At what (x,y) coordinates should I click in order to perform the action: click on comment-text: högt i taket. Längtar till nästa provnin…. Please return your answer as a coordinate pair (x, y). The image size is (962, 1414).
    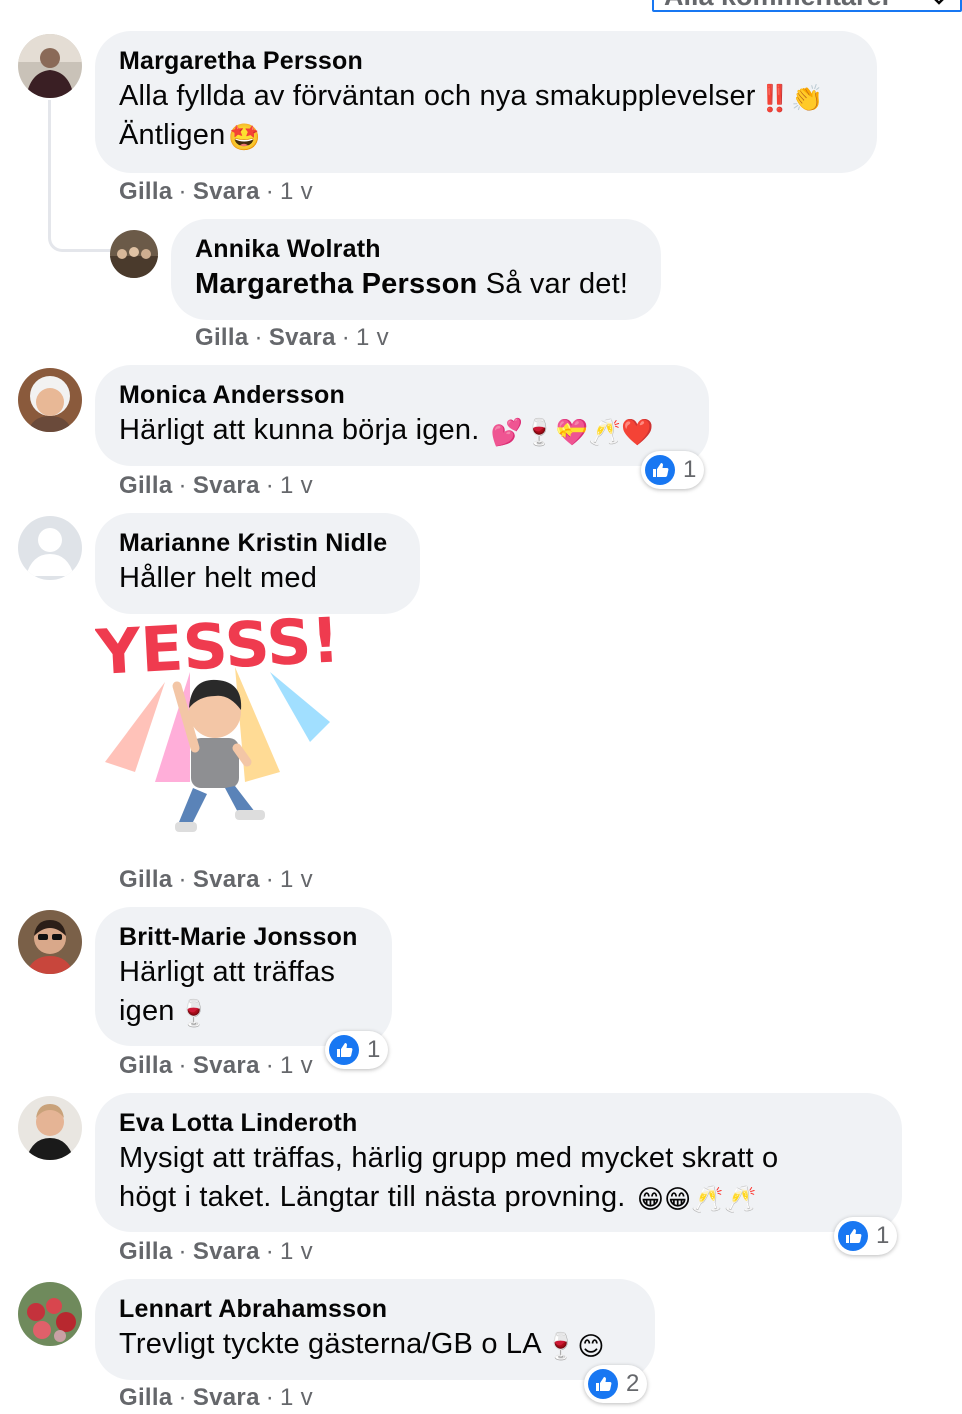
    Looking at the image, I should click on (372, 1197).